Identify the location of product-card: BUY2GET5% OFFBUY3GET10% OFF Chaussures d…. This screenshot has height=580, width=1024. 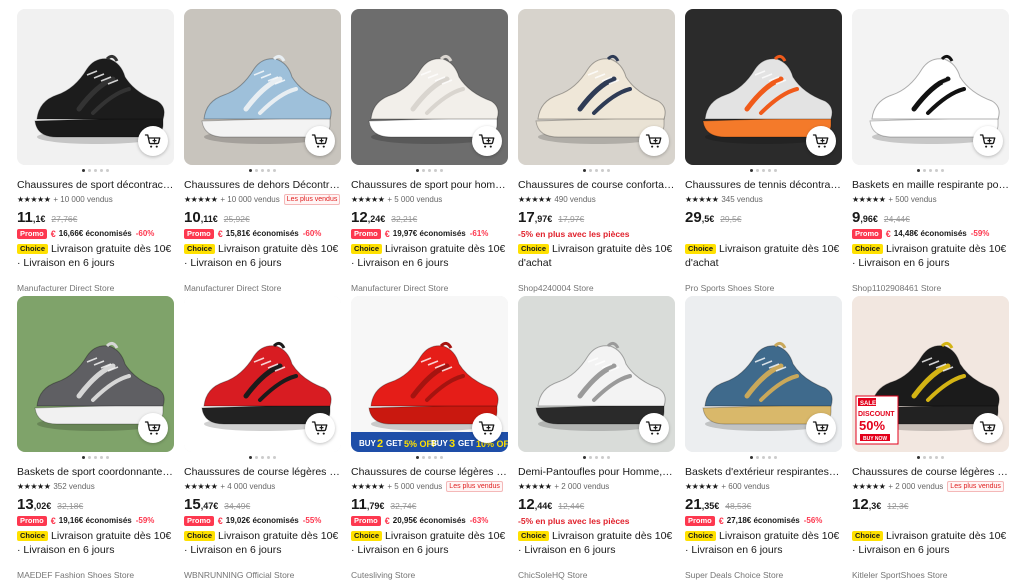
(429, 438).